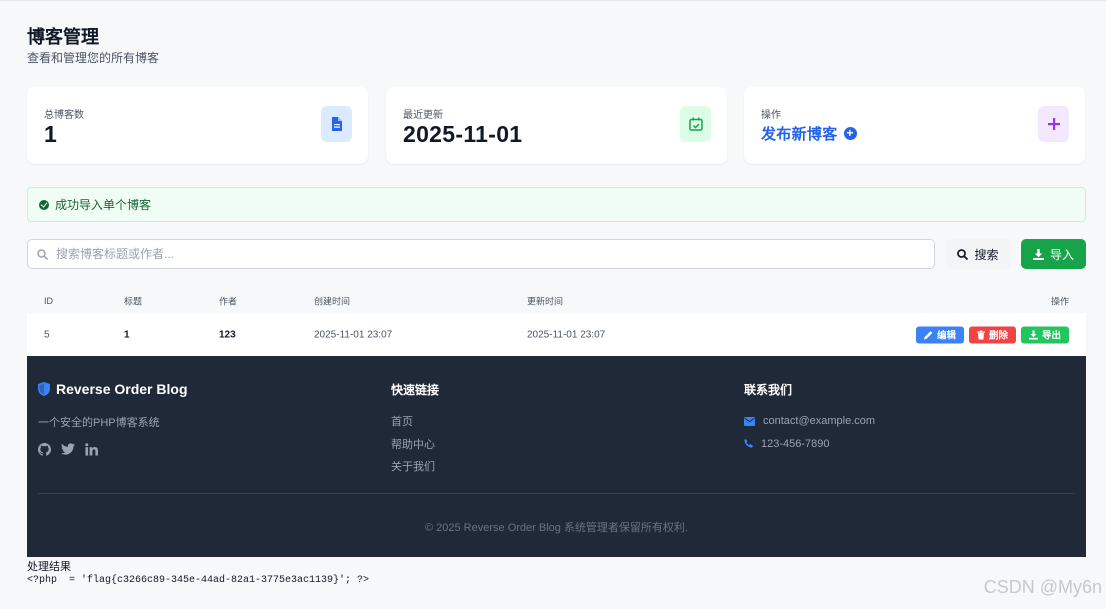 The image size is (1106, 609). Describe the element at coordinates (47, 334) in the screenshot. I see `cell-id: 5` at that location.